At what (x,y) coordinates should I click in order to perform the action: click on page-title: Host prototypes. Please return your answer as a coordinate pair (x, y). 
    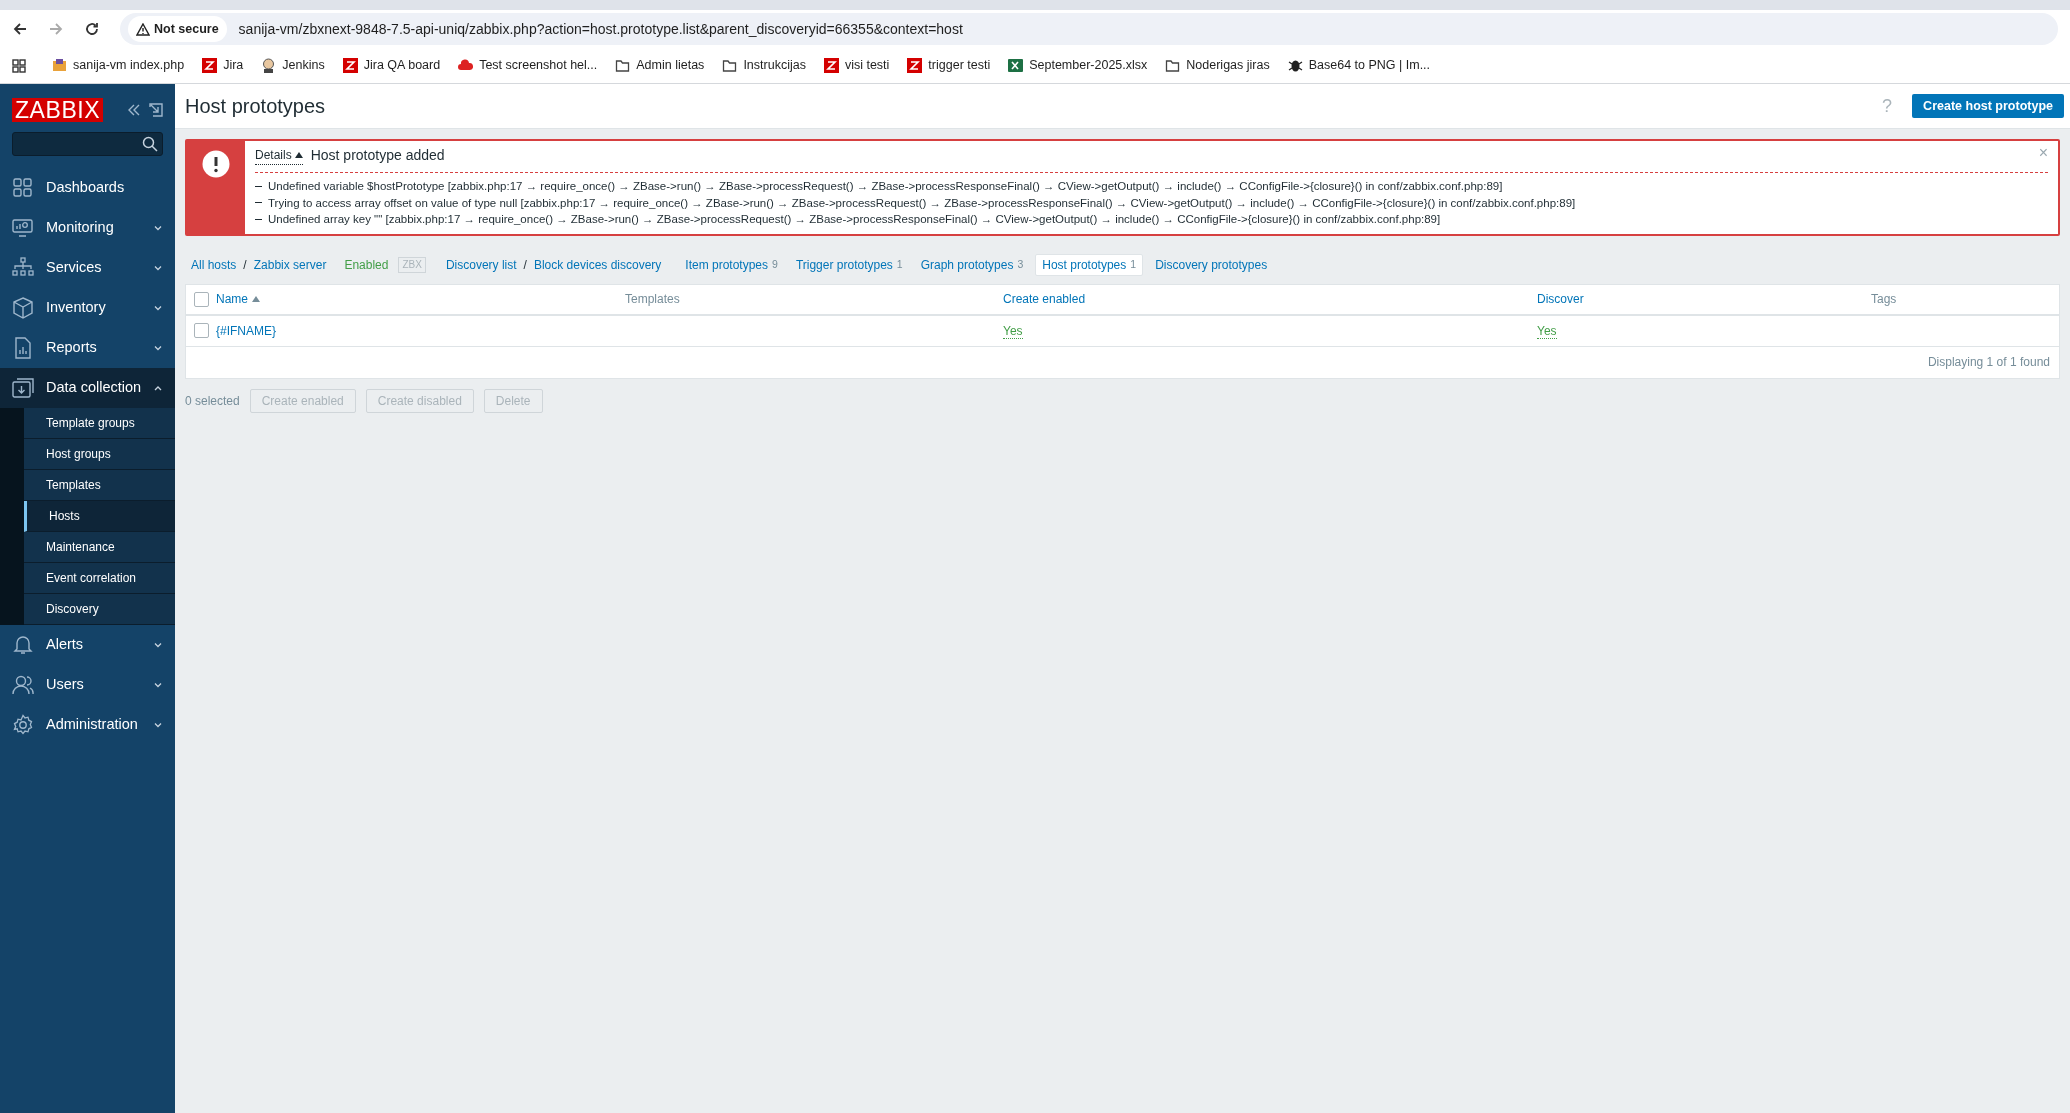
    Looking at the image, I should click on (256, 106).